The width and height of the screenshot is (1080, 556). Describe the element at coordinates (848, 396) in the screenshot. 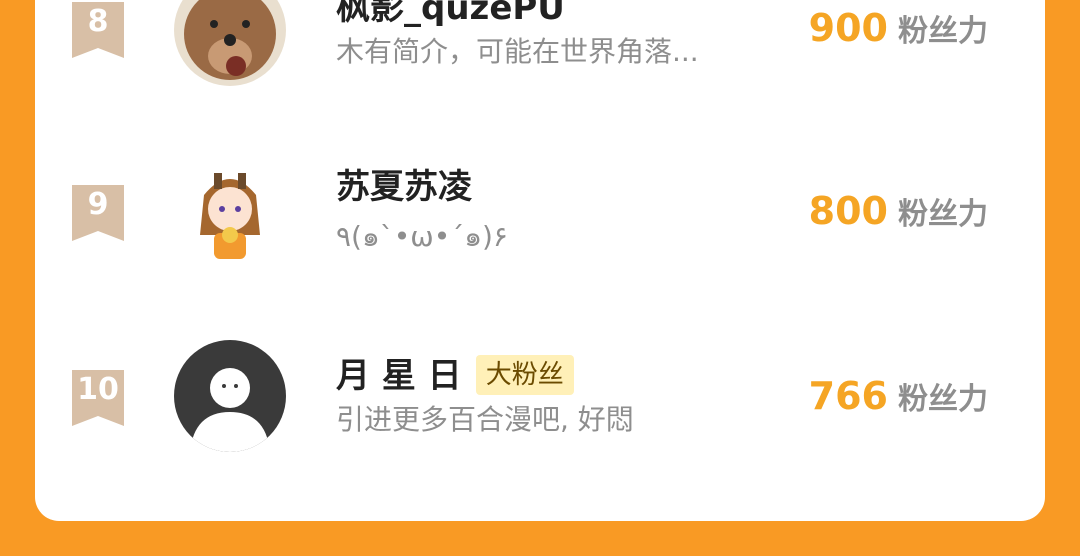

I see `score-value: 766` at that location.